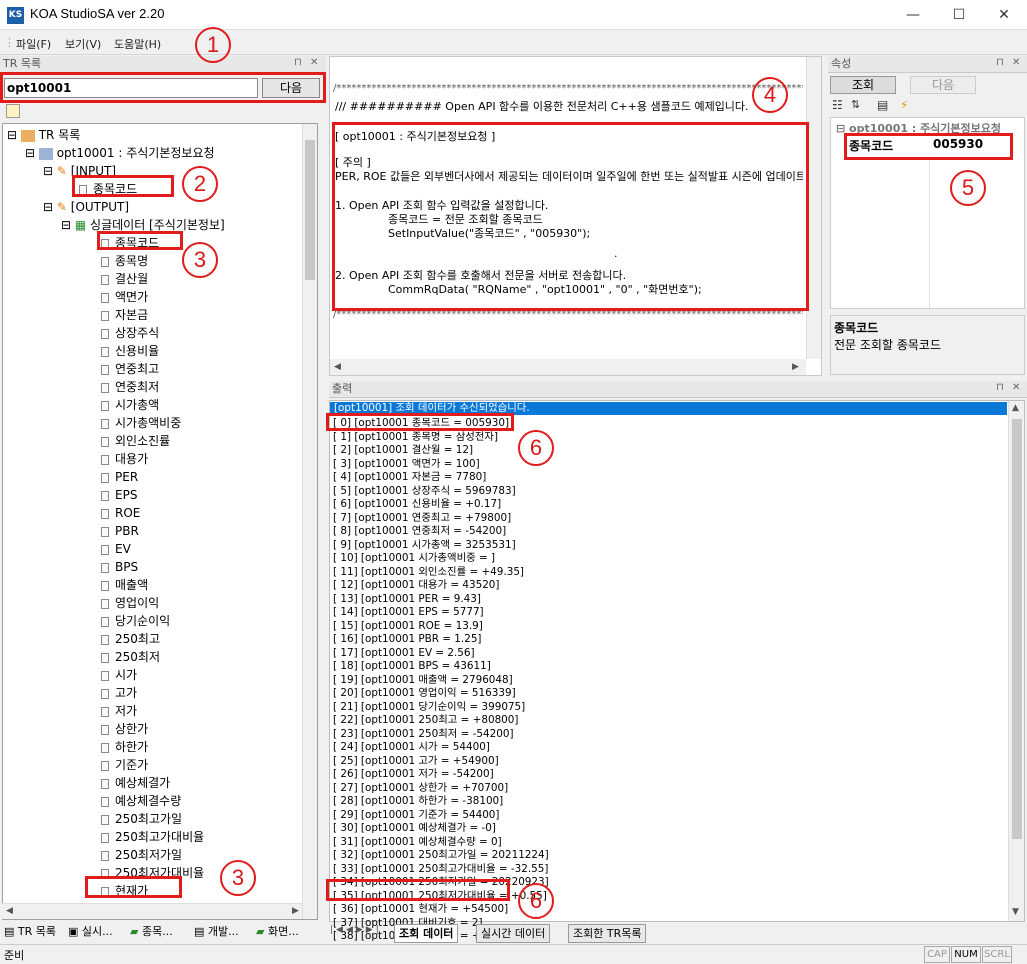  Describe the element at coordinates (403, 451) in the screenshot. I see `output-line: [ 2] [opt10001 결산월 = 12]` at that location.